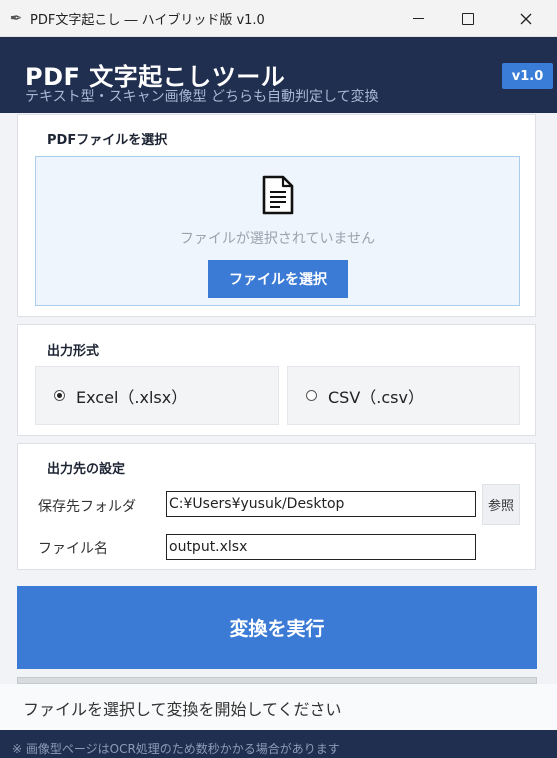 This screenshot has width=557, height=758. I want to click on minimize-button, so click(418, 18).